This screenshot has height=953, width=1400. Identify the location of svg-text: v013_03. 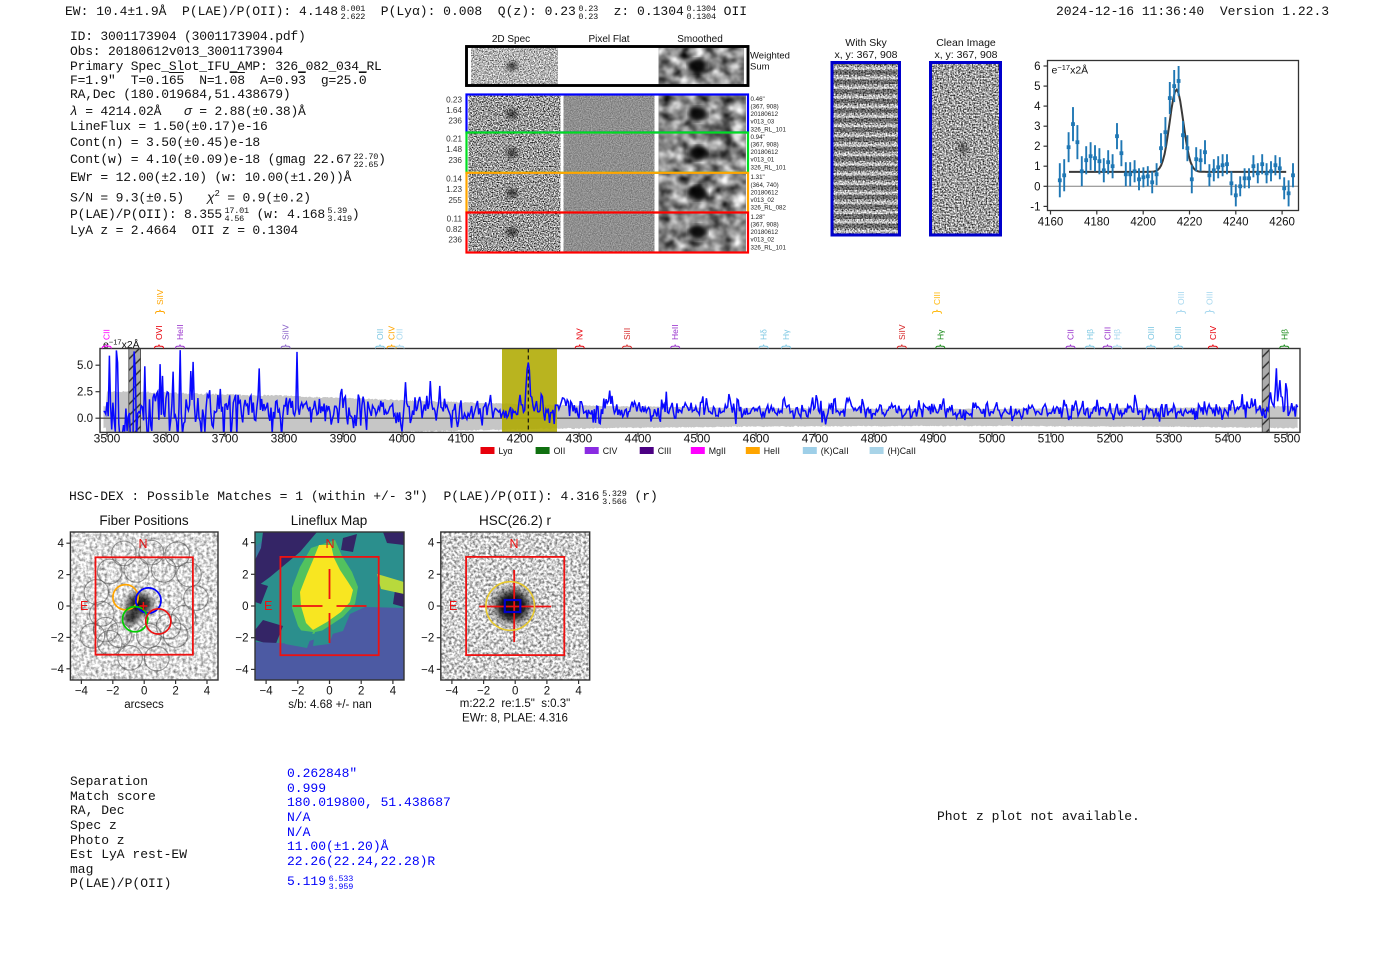
(763, 122).